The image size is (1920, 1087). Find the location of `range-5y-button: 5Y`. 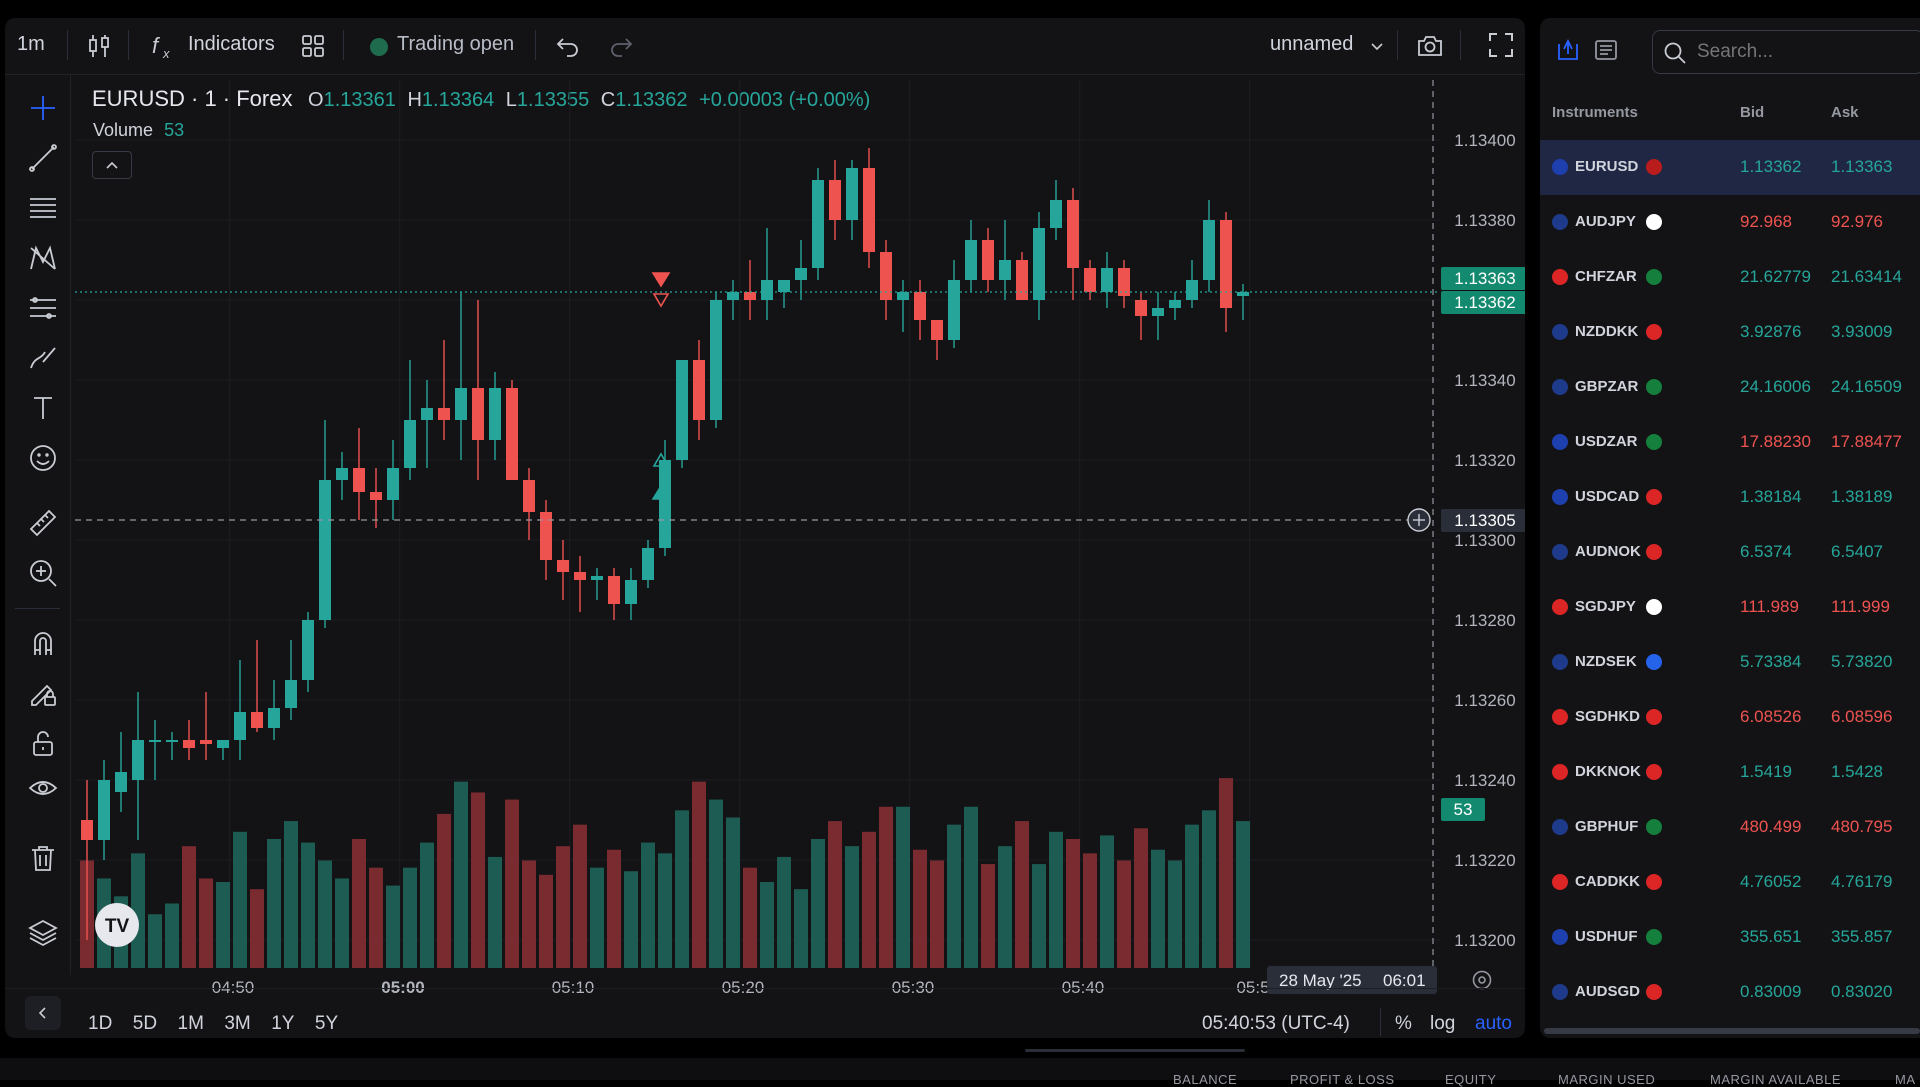

range-5y-button: 5Y is located at coordinates (326, 1023).